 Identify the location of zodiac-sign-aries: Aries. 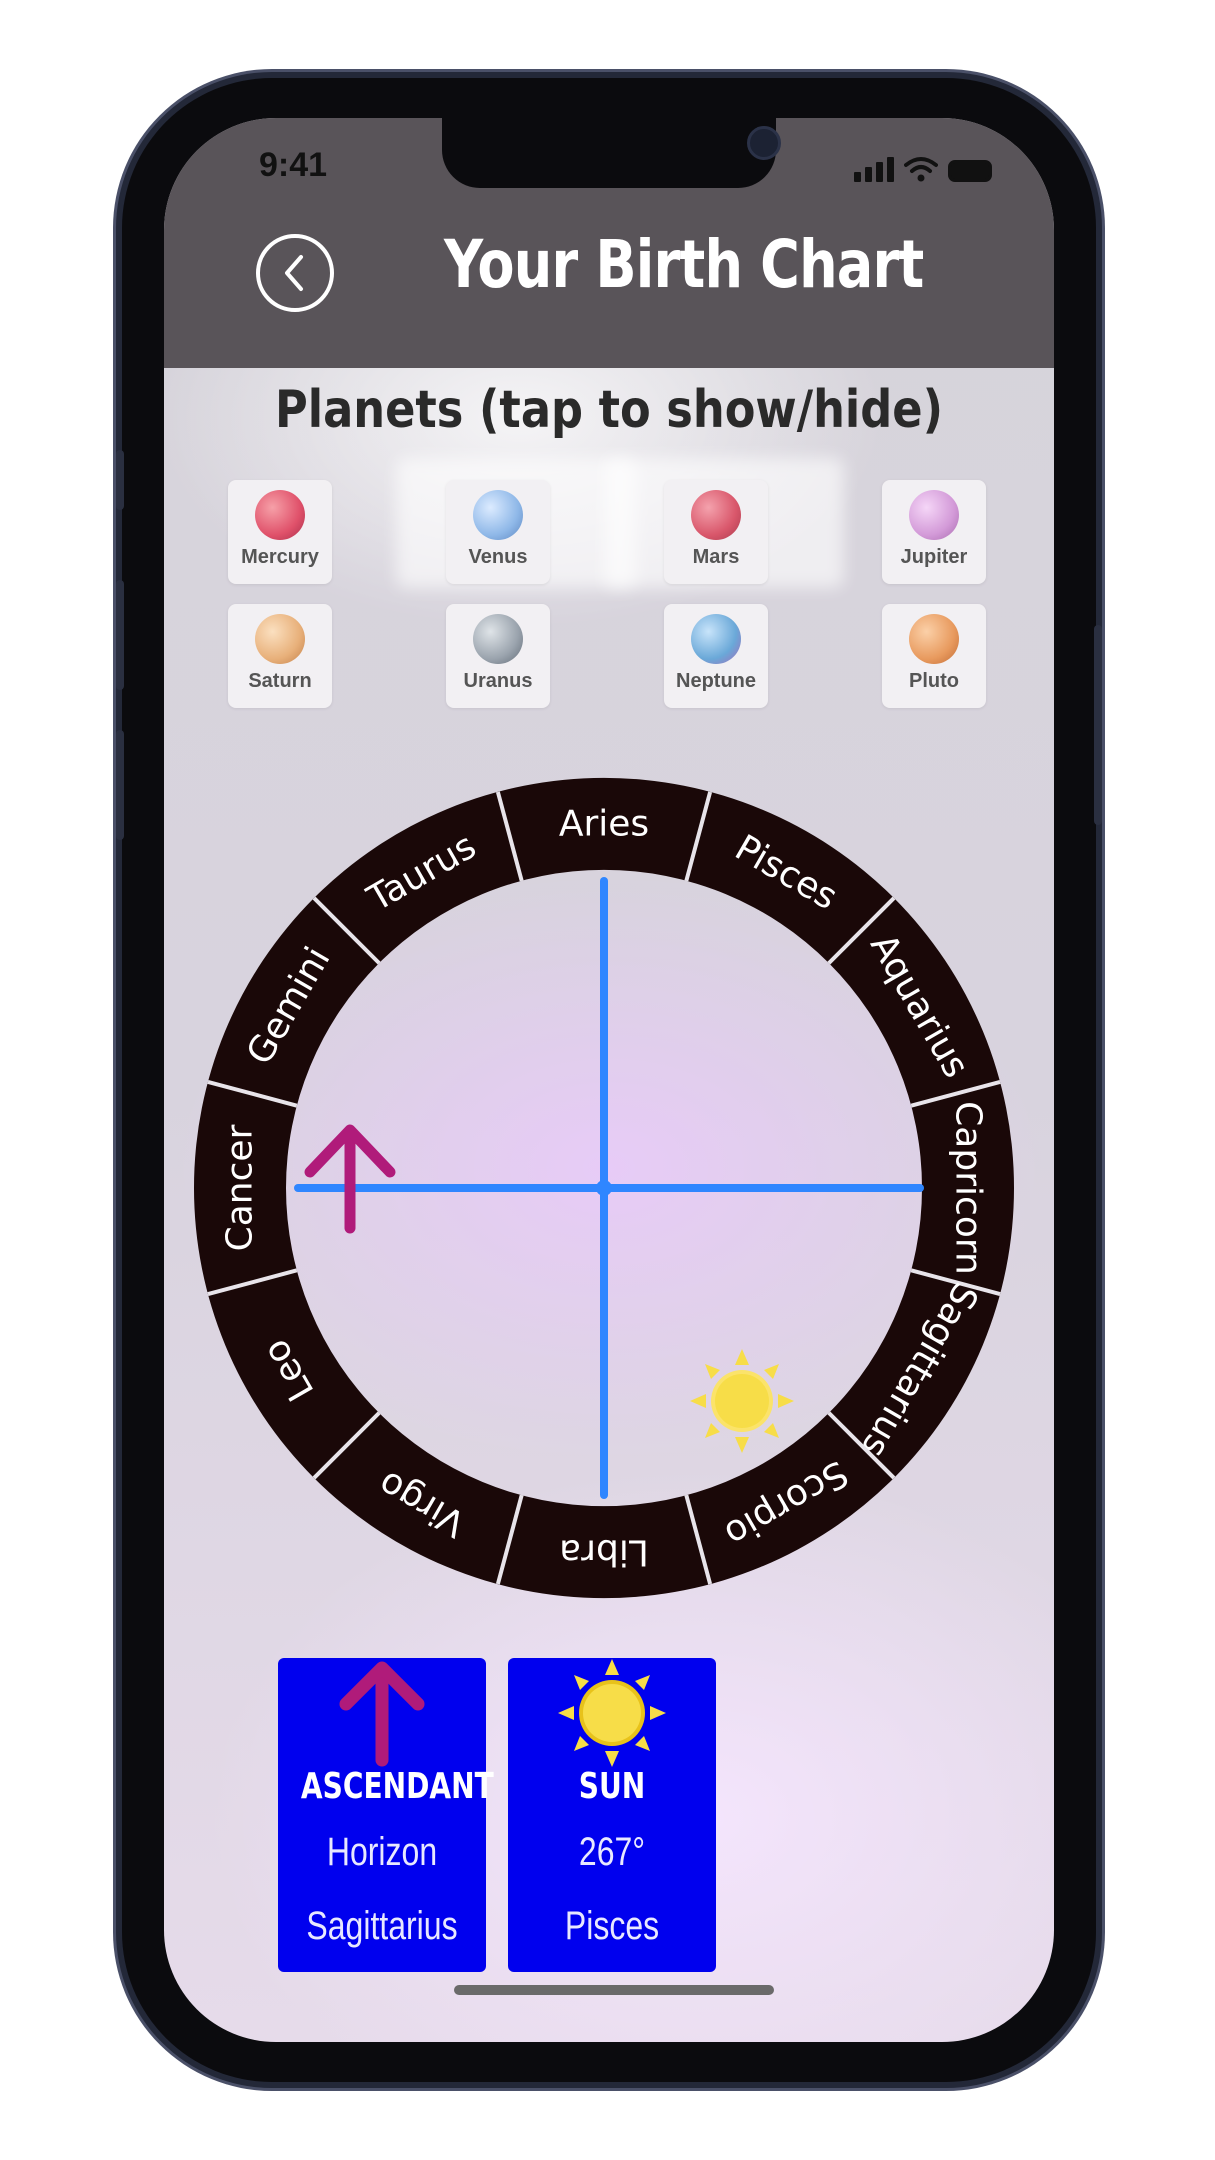
(604, 824).